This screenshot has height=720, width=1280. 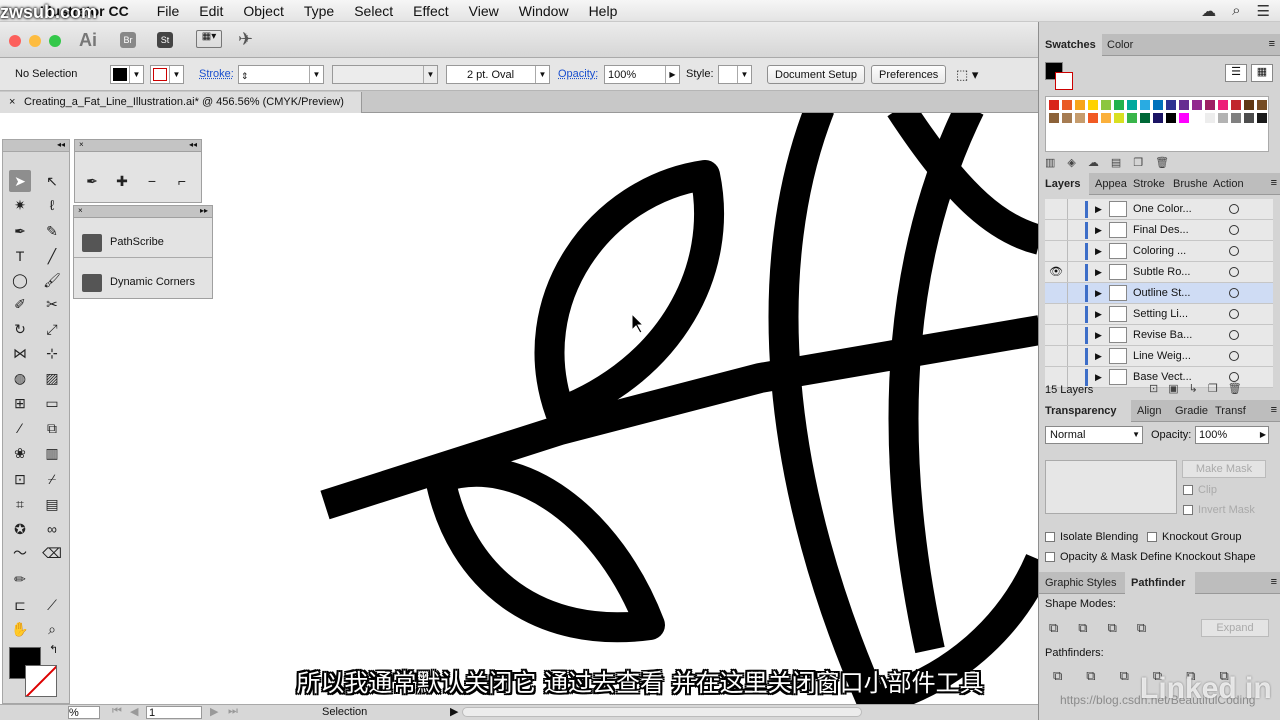 I want to click on status-menu-arrow: ▶, so click(x=454, y=711).